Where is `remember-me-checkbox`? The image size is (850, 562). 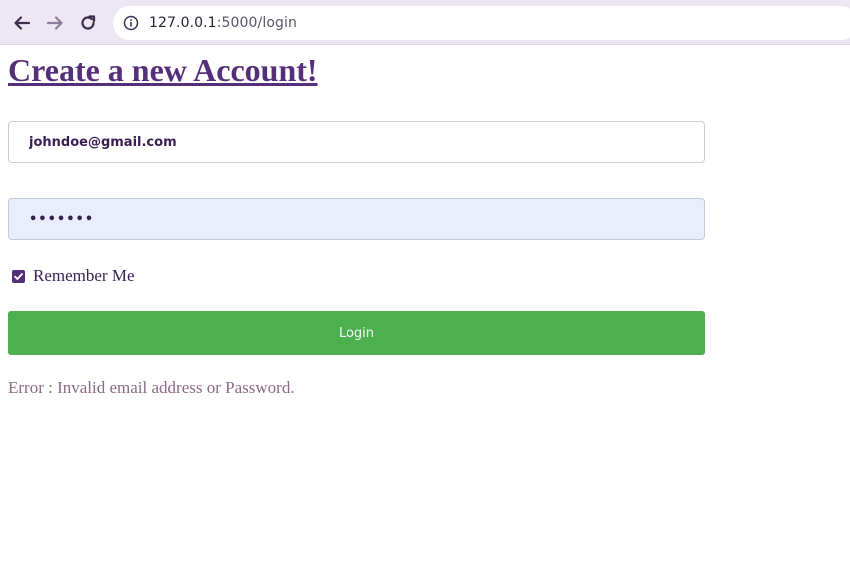 remember-me-checkbox is located at coordinates (18, 276).